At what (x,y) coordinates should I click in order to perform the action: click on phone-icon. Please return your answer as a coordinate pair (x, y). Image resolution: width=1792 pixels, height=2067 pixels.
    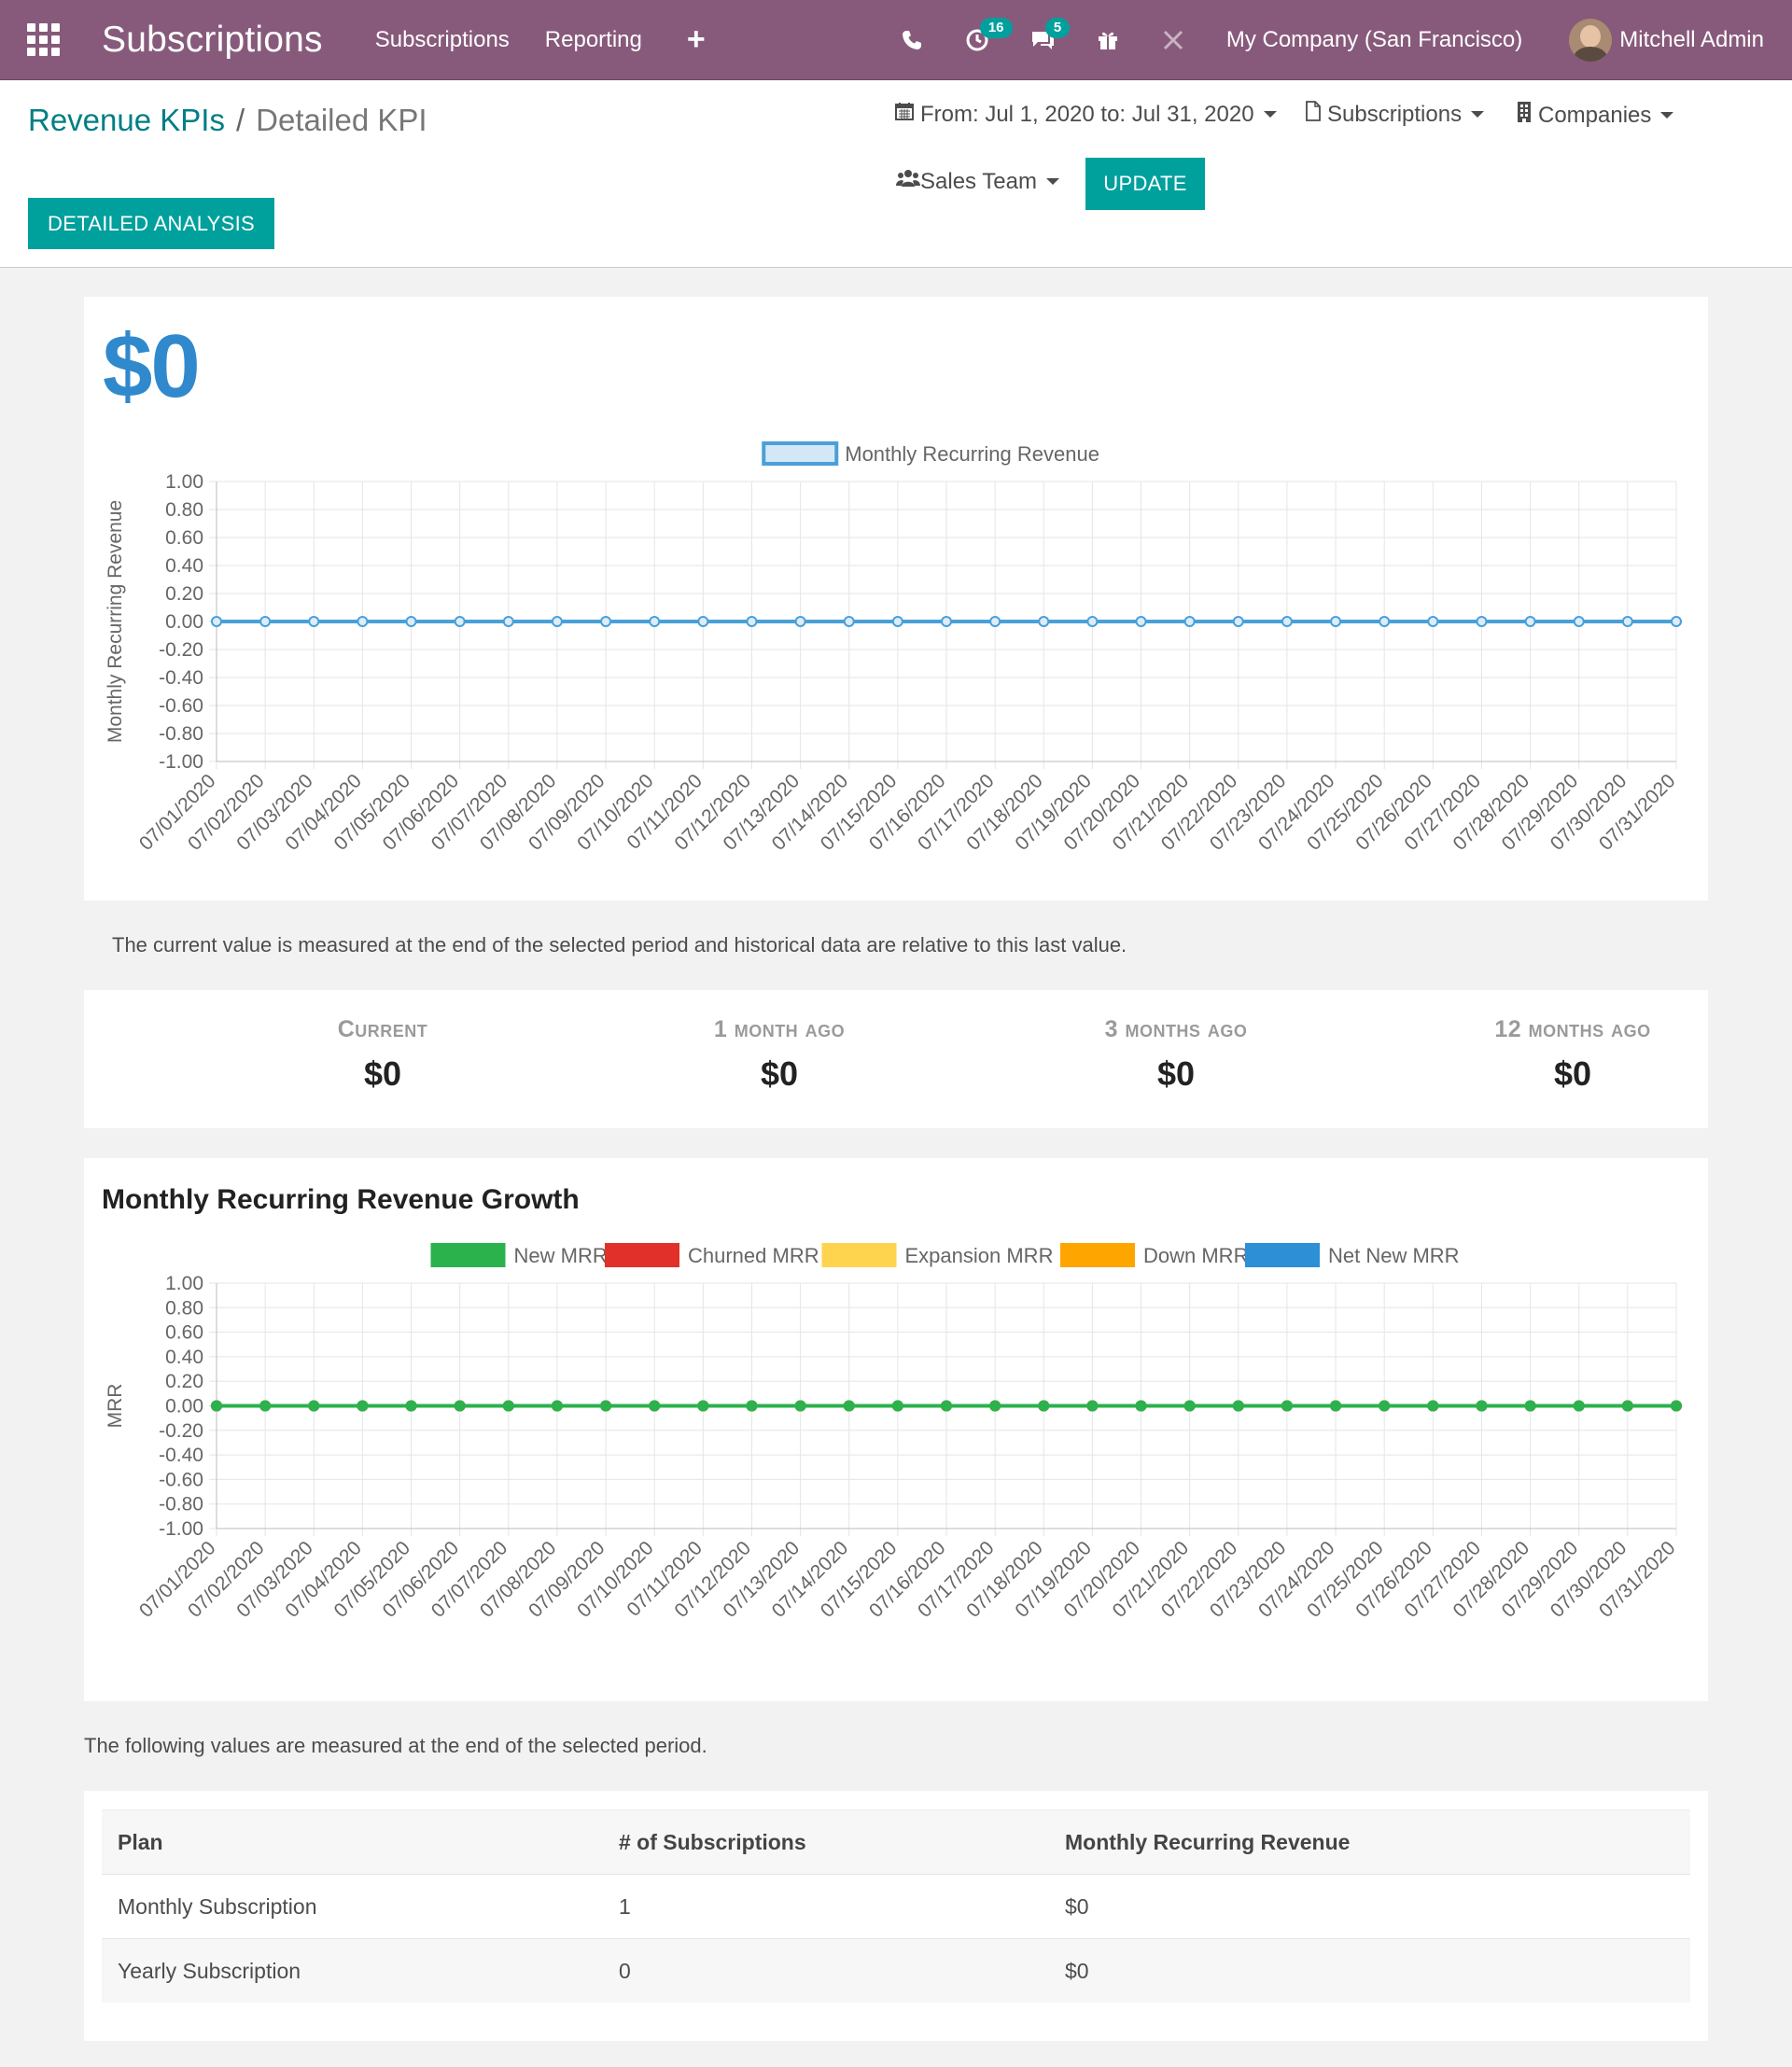
    Looking at the image, I should click on (912, 40).